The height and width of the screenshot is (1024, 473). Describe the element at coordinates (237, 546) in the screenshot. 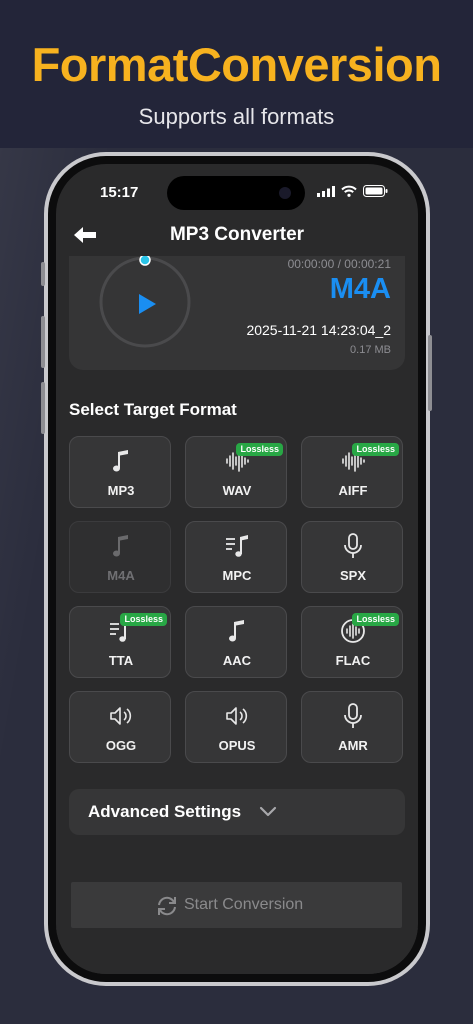

I see `music-list-icon` at that location.